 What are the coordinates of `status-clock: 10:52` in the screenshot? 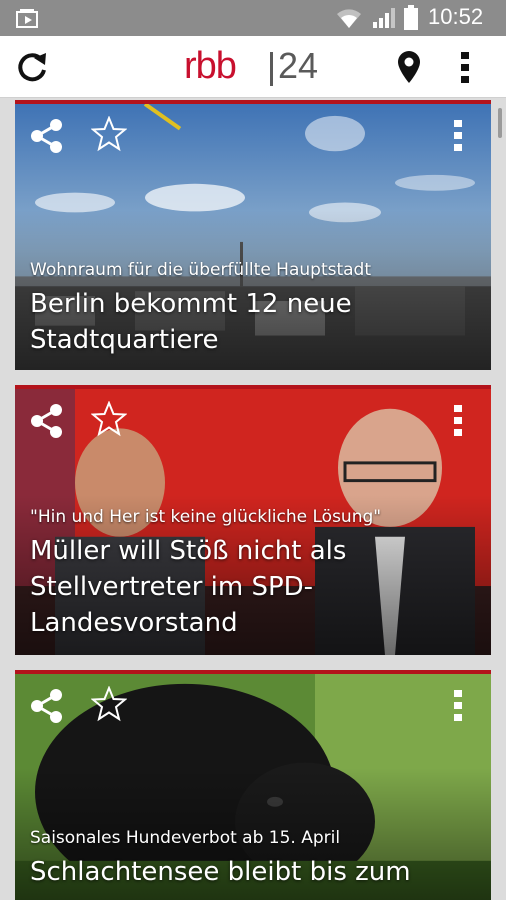 It's located at (456, 16).